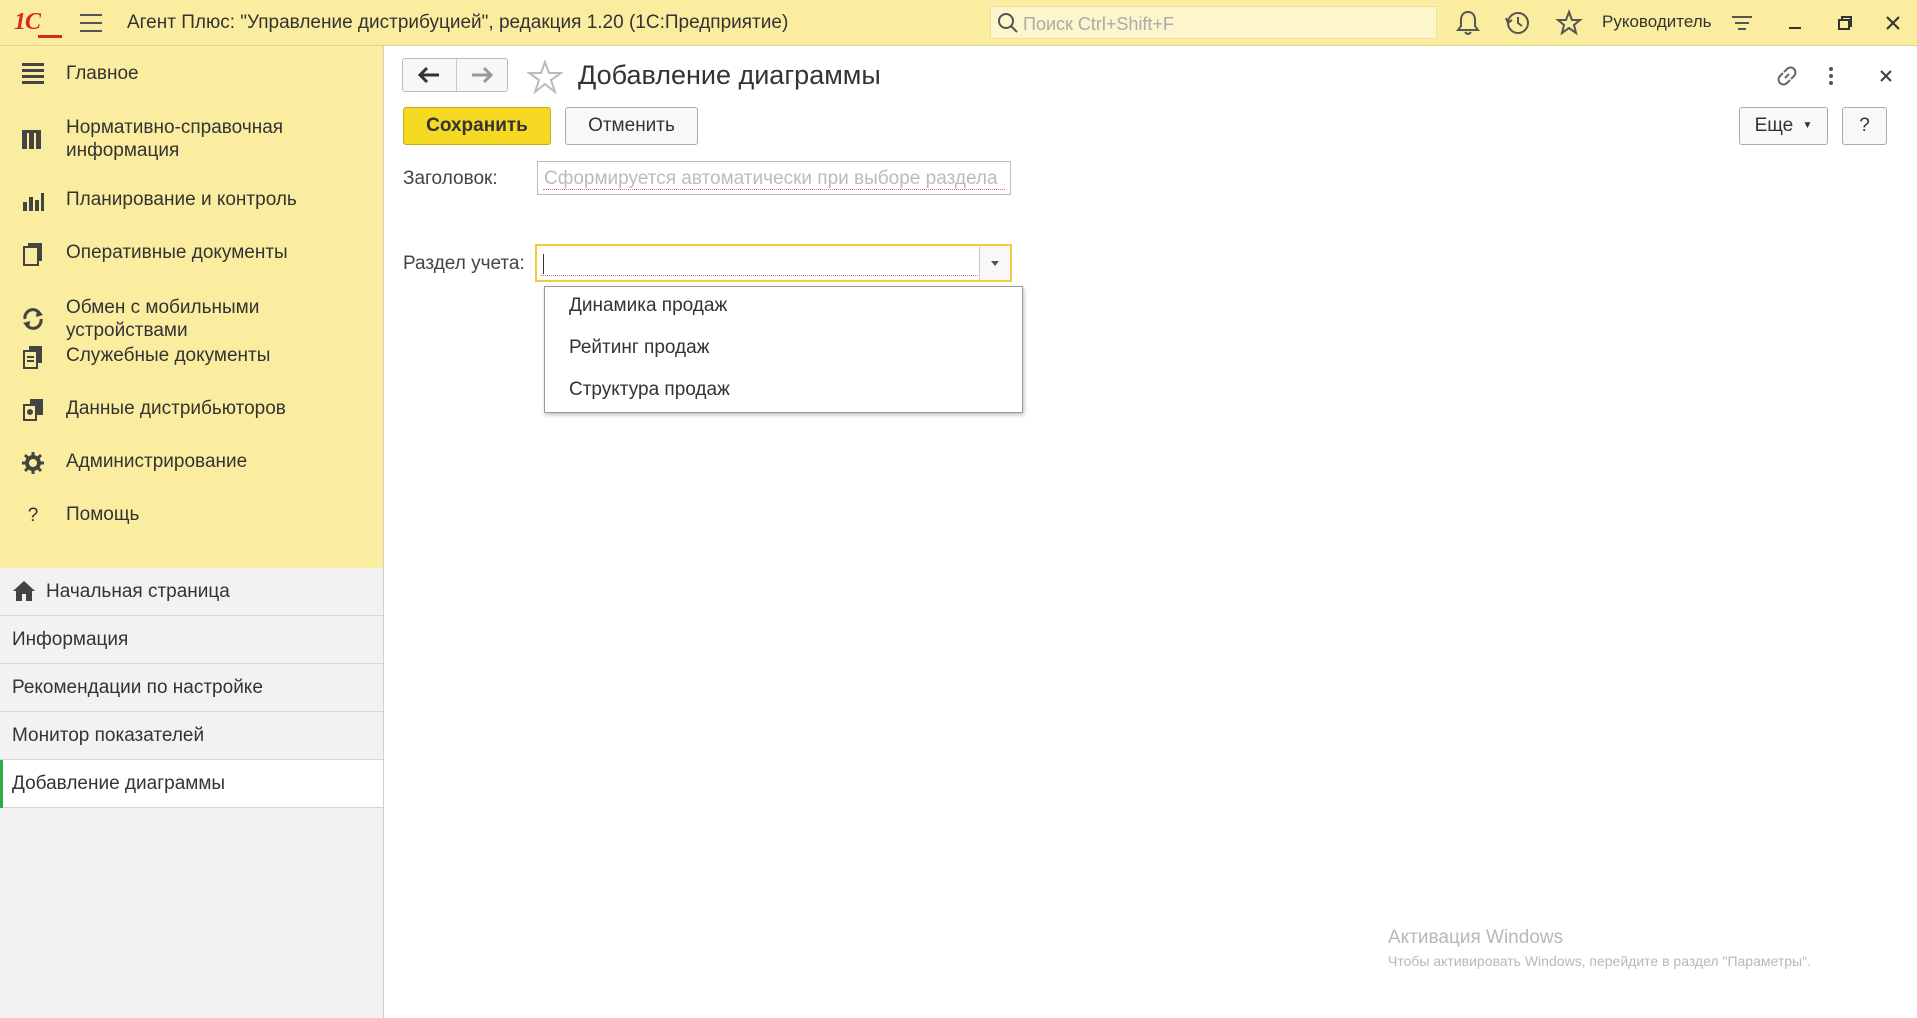 This screenshot has width=1917, height=1018. I want to click on section-planning: Планирование и контроль, so click(191, 203).